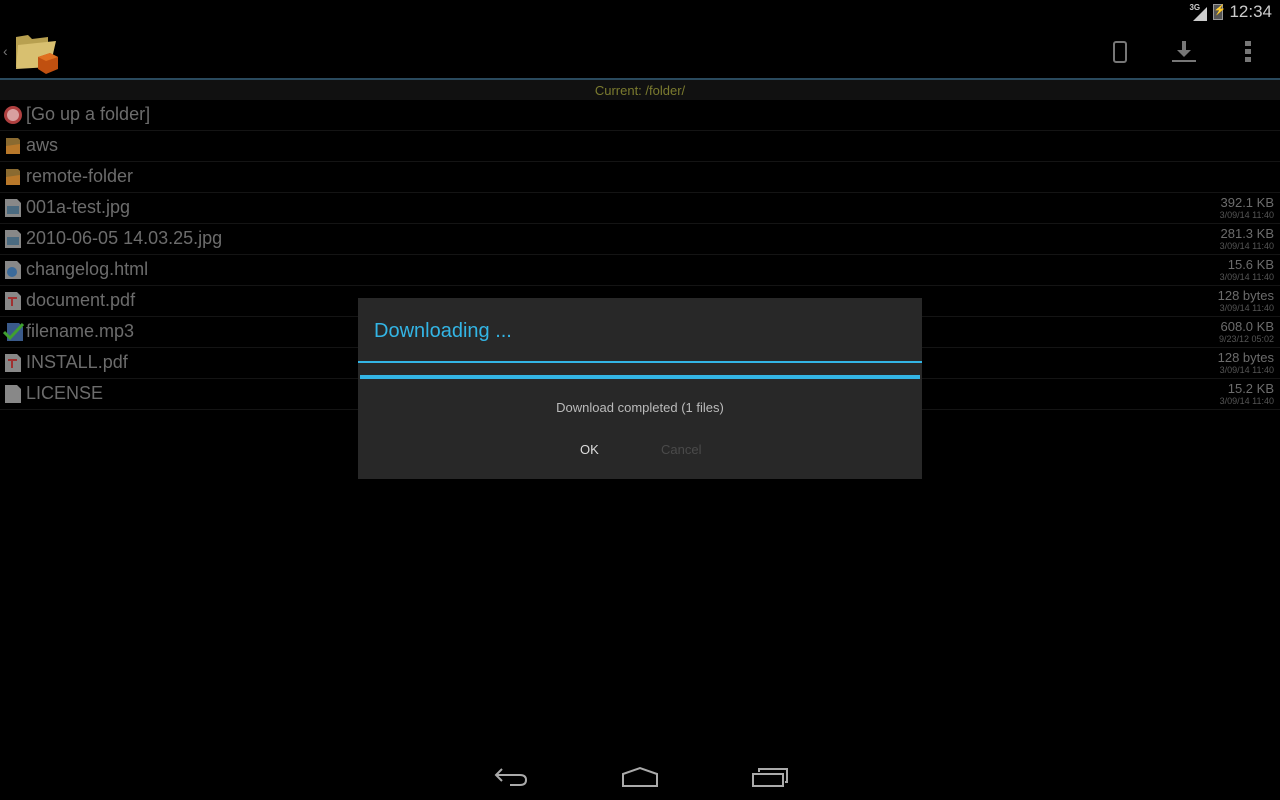 Image resolution: width=1280 pixels, height=800 pixels. Describe the element at coordinates (42, 145) in the screenshot. I see `file-name: aws` at that location.